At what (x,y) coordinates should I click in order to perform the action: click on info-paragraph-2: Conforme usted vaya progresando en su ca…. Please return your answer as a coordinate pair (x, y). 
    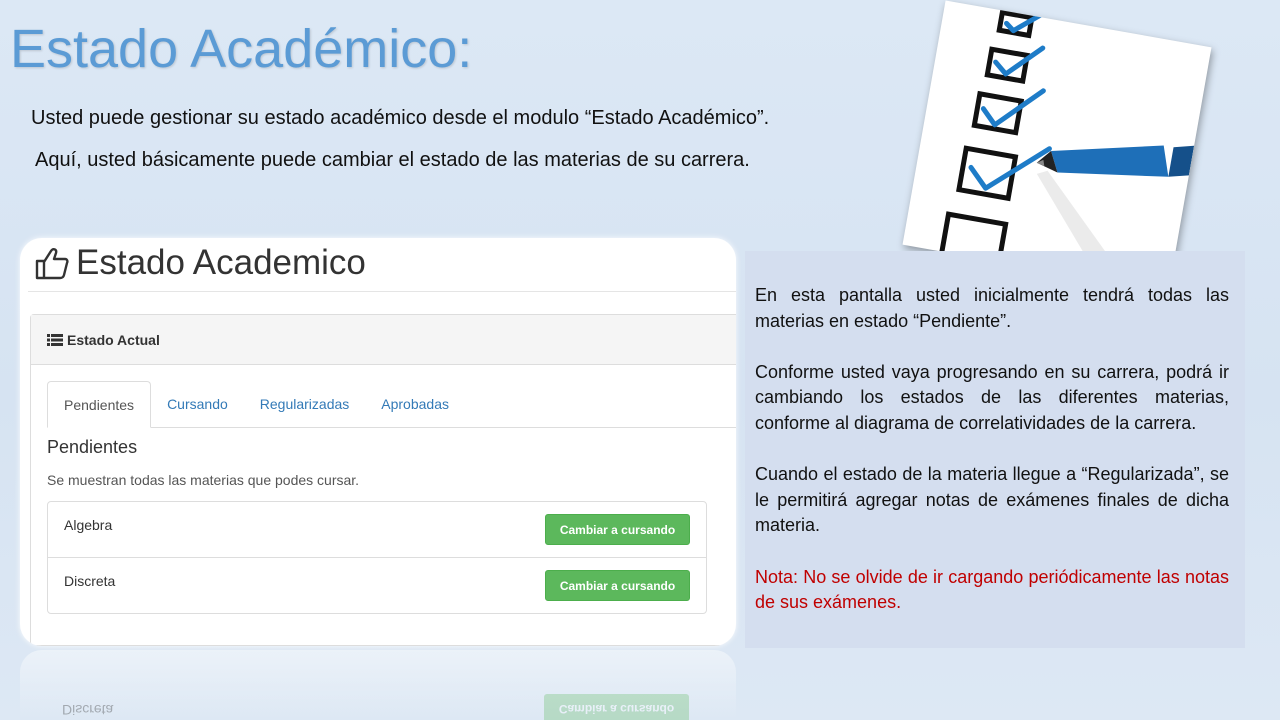
    Looking at the image, I should click on (992, 397).